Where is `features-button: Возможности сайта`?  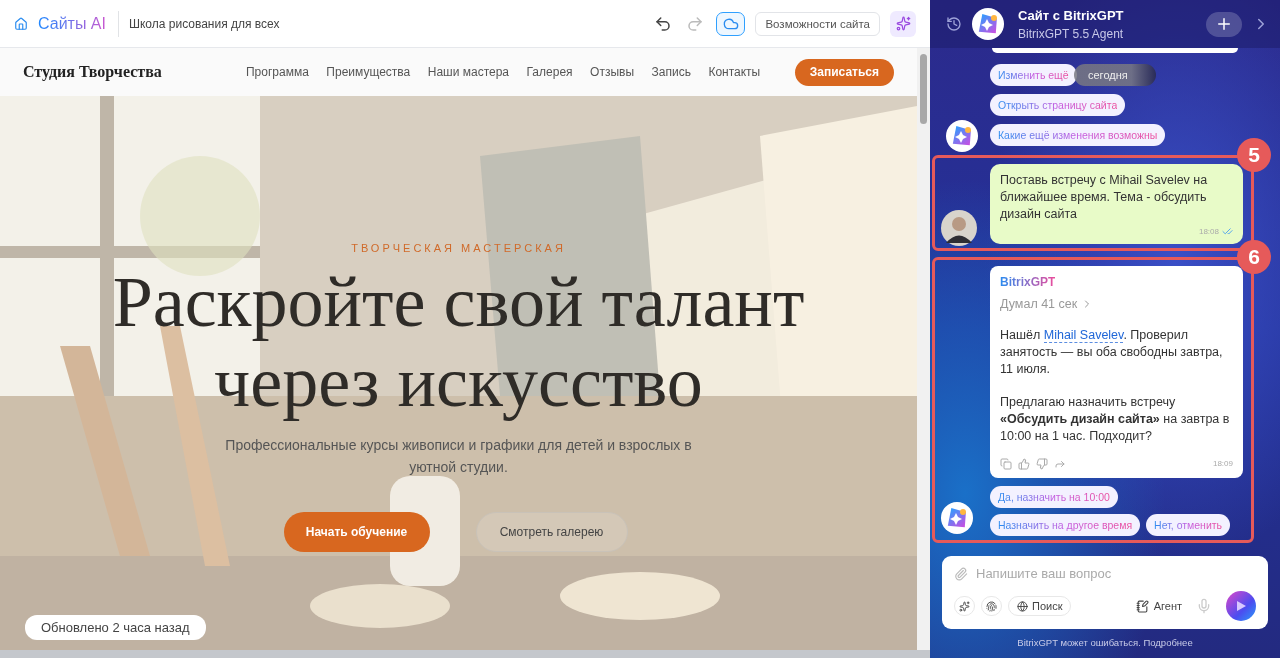
features-button: Возможности сайта is located at coordinates (817, 23).